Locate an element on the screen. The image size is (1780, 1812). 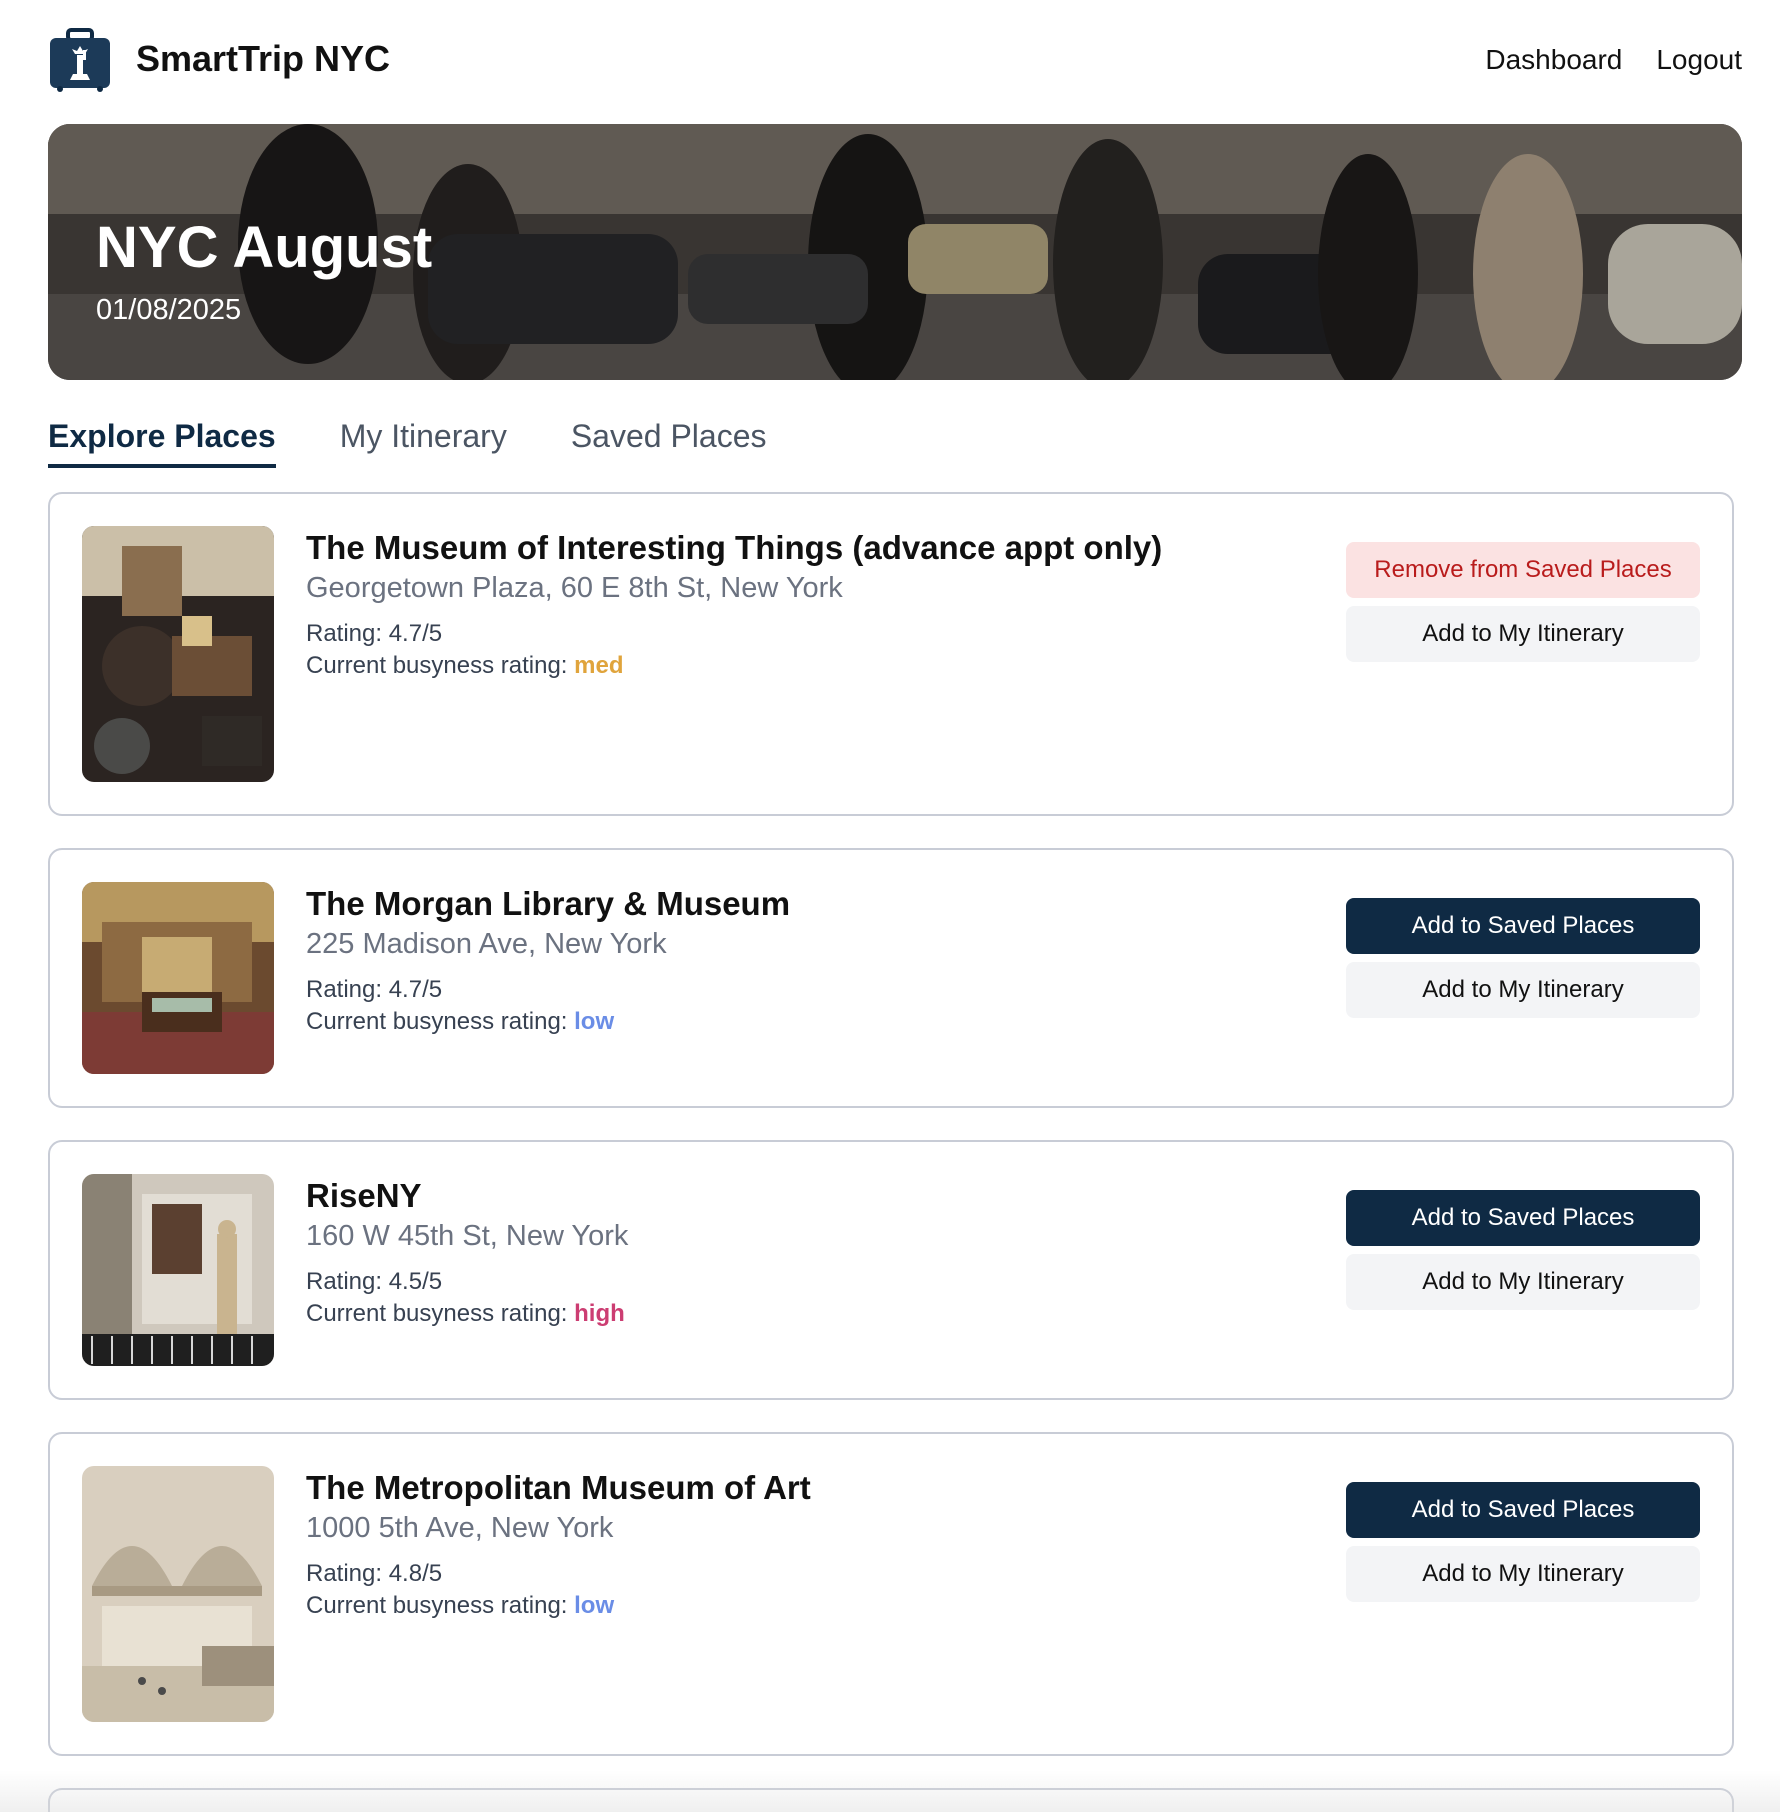
busyness-value: med is located at coordinates (599, 665).